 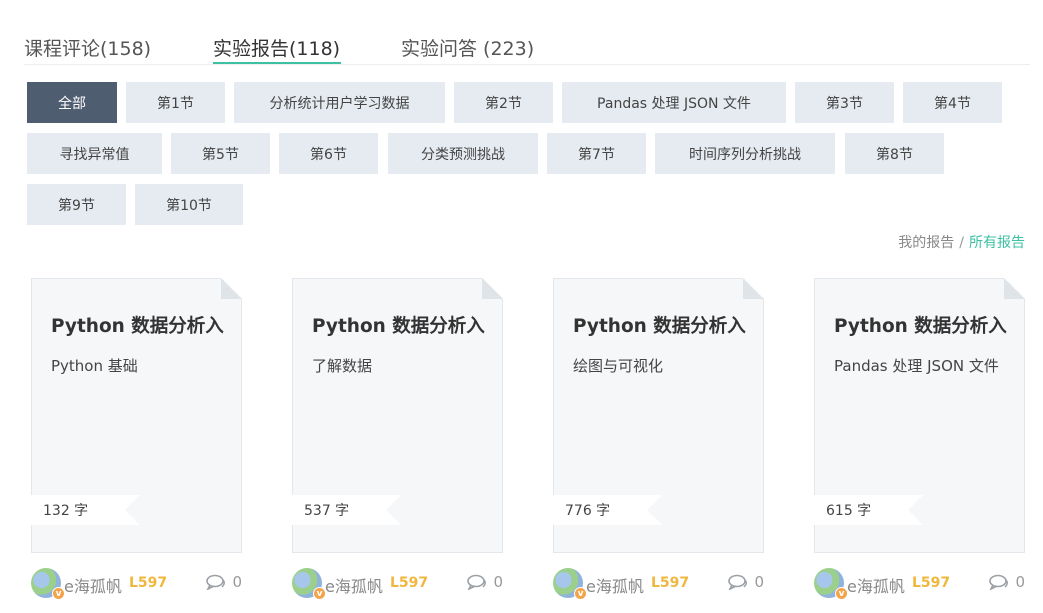 What do you see at coordinates (916, 366) in the screenshot?
I see `report-card-subtitle: Pandas 处理 JSON 文件` at bounding box center [916, 366].